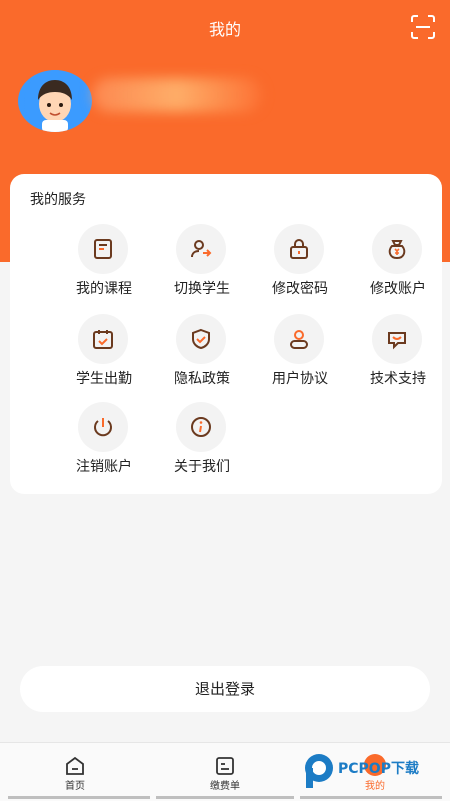 Image resolution: width=450 pixels, height=801 pixels. I want to click on money-bag-icon, so click(397, 250).